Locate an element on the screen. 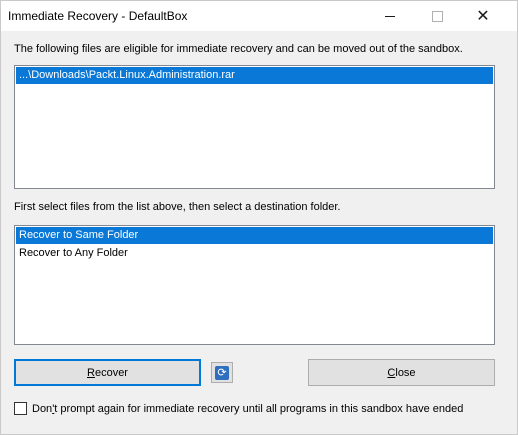 The image size is (518, 435). recover-button: Recover is located at coordinates (107, 372).